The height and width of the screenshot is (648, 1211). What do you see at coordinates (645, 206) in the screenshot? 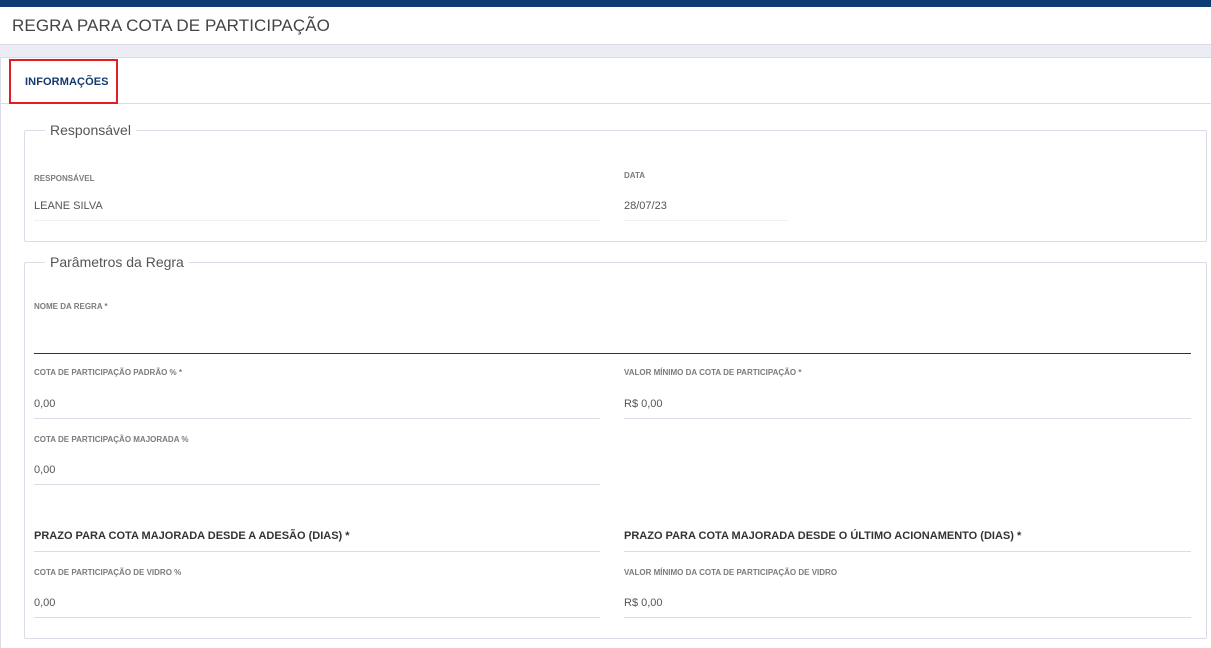
I see `data-value: 28/07/23` at bounding box center [645, 206].